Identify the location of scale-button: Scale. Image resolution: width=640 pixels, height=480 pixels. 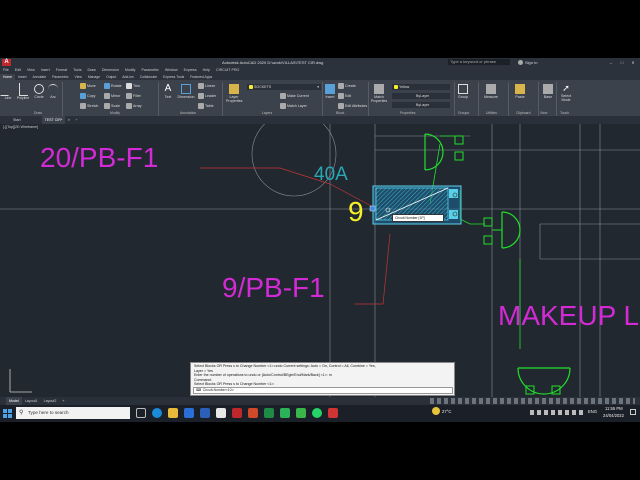
(112, 106).